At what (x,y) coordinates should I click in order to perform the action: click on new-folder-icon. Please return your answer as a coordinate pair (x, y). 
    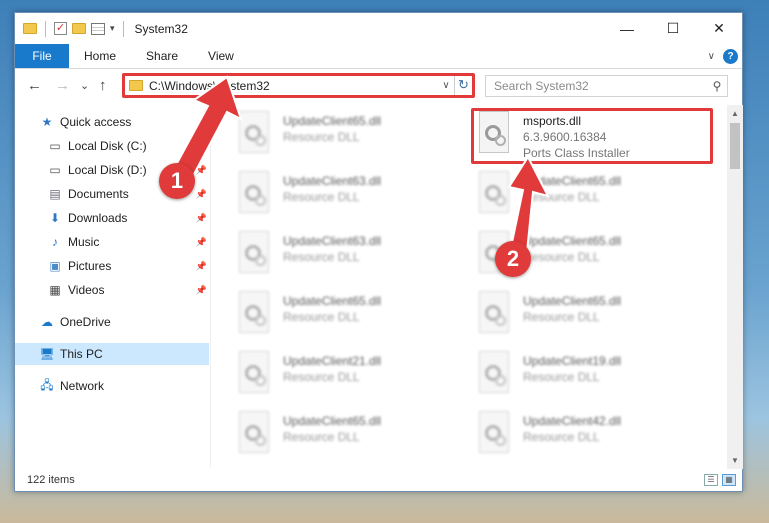
    Looking at the image, I should click on (79, 28).